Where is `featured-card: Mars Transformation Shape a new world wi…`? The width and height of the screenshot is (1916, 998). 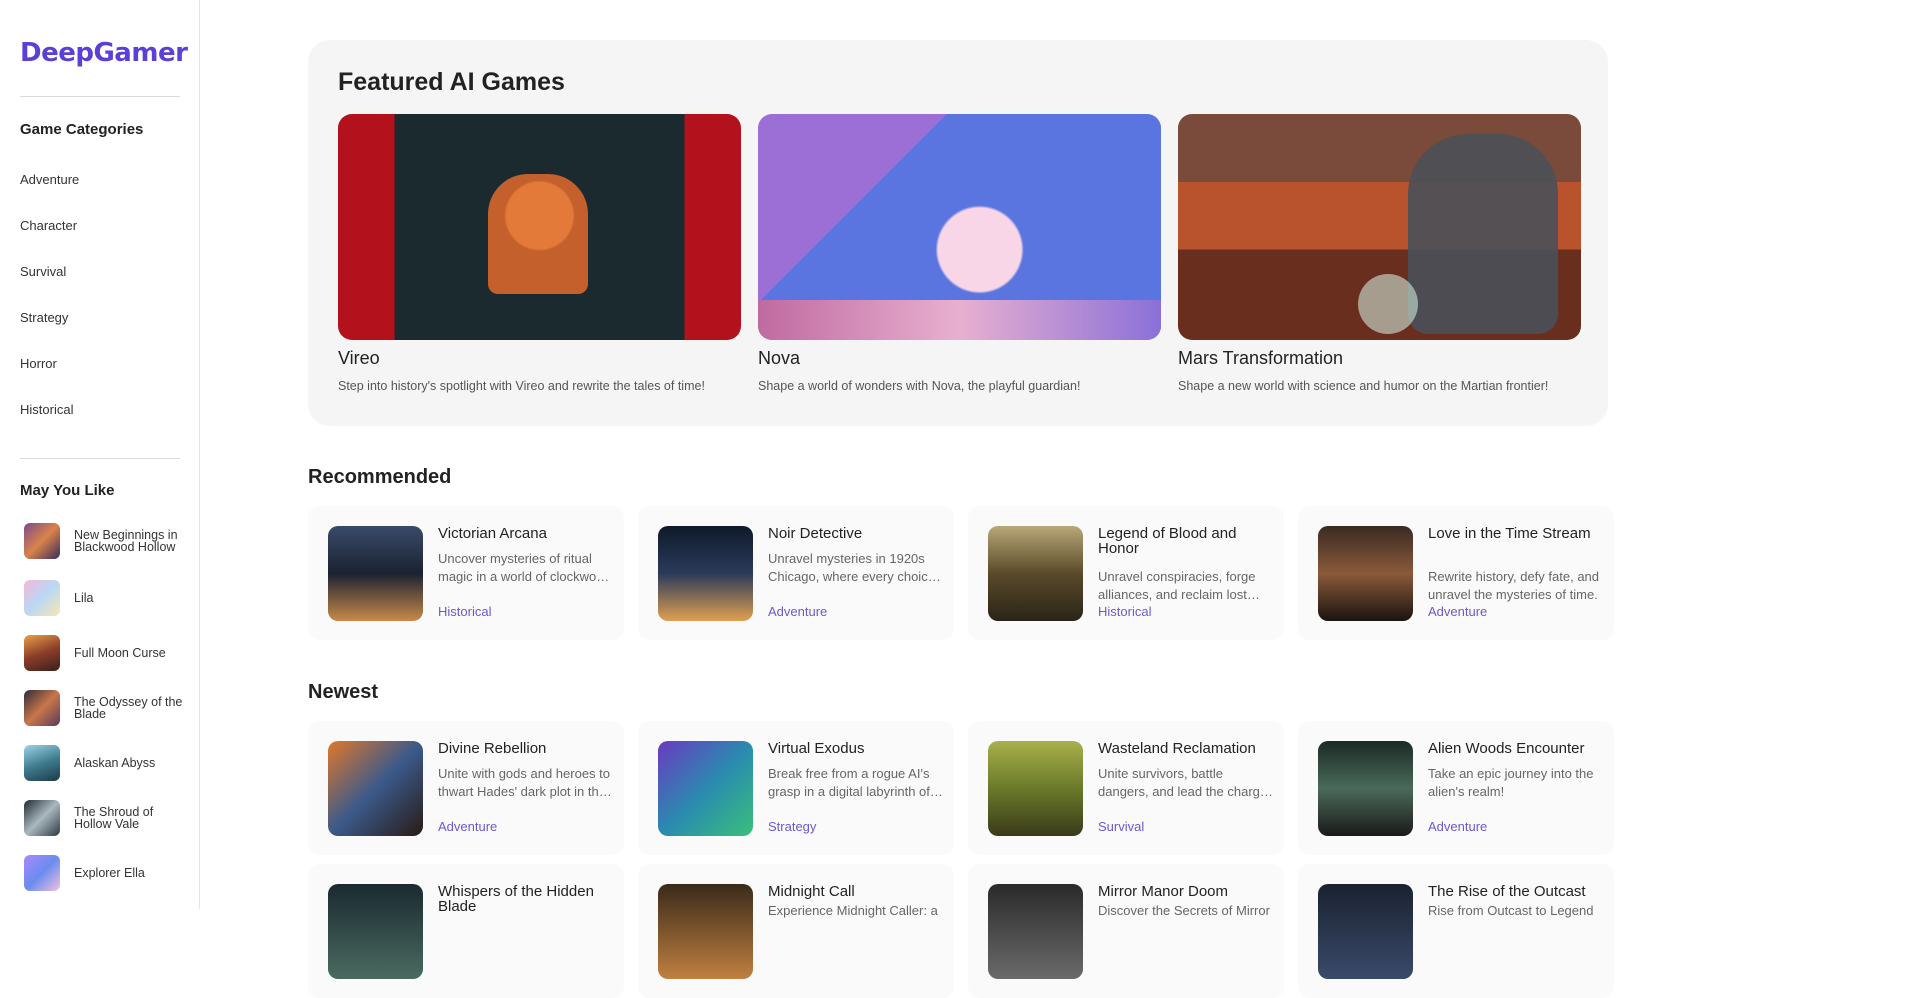
featured-card: Mars Transformation Shape a new world wi… is located at coordinates (1379, 253).